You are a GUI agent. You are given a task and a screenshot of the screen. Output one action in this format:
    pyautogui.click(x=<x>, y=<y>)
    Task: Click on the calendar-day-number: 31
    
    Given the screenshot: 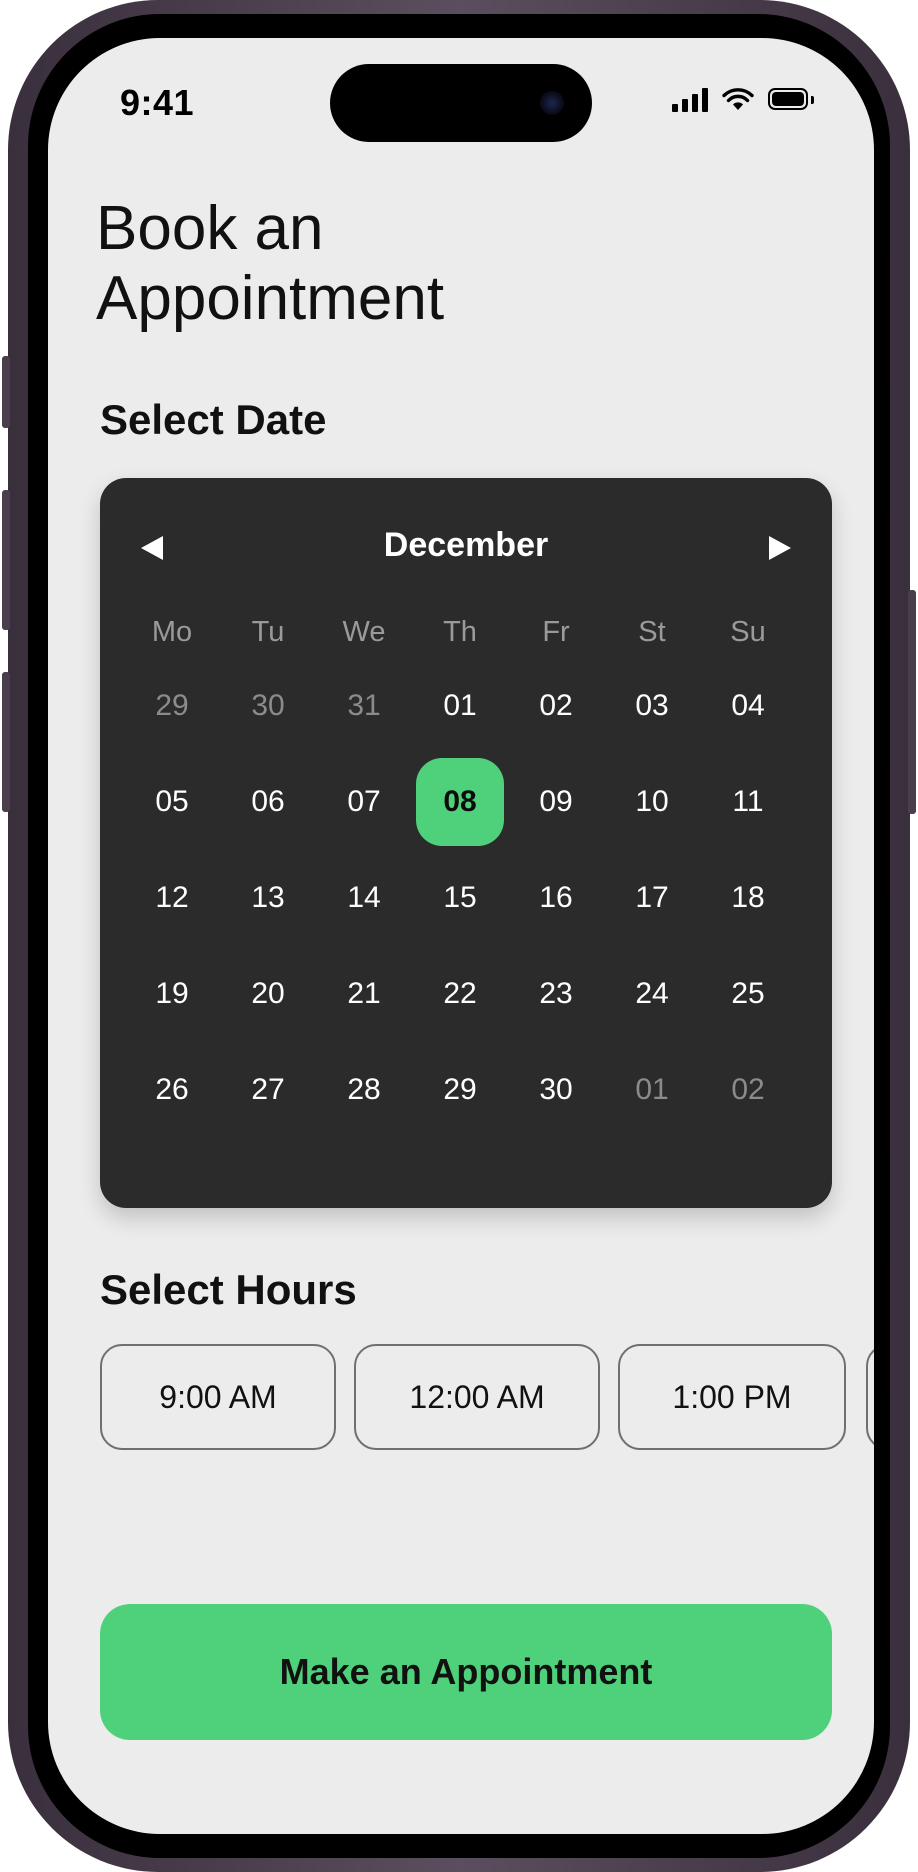 What is the action you would take?
    pyautogui.click(x=364, y=705)
    